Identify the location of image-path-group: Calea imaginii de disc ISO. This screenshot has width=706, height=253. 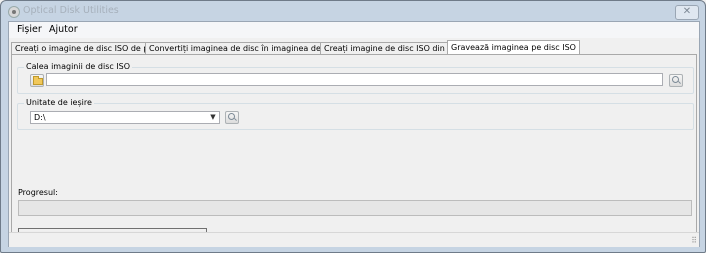
(355, 78).